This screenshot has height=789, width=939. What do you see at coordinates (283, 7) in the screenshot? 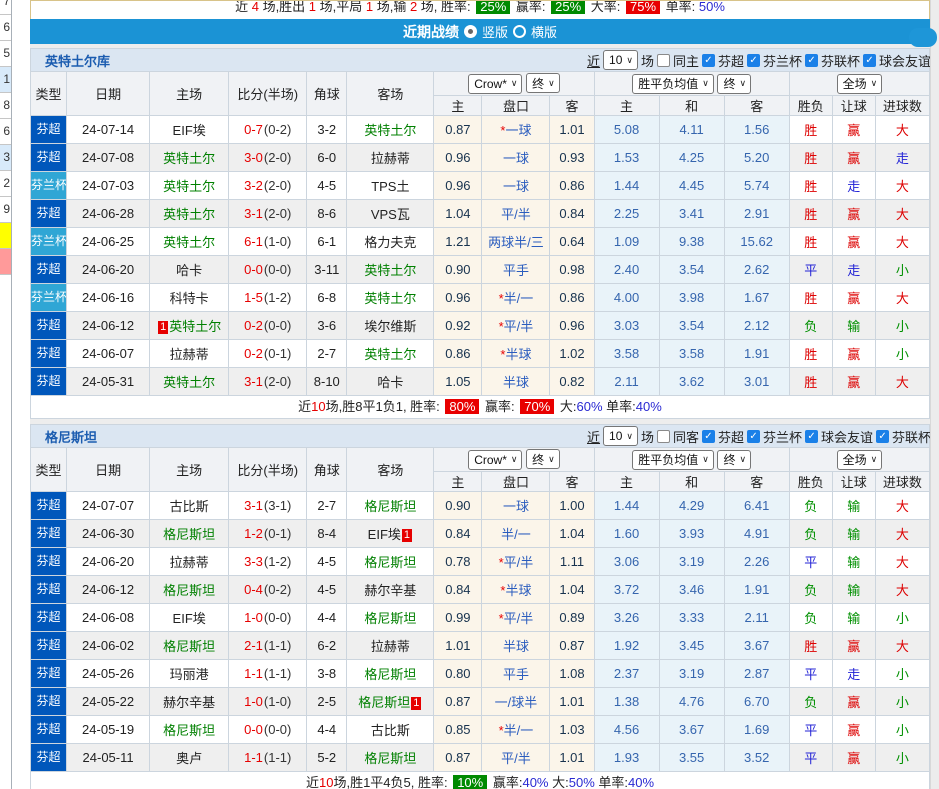
I see `stats-token: 场,胜出` at bounding box center [283, 7].